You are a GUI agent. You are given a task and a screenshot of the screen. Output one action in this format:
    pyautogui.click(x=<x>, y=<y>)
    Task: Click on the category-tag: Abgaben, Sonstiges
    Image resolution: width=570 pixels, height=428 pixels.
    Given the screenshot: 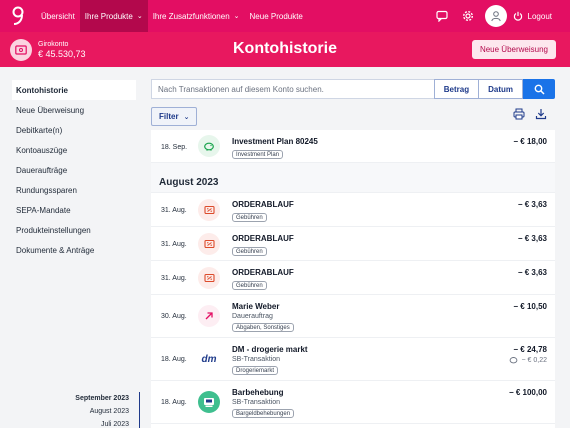 What is the action you would take?
    pyautogui.click(x=263, y=327)
    